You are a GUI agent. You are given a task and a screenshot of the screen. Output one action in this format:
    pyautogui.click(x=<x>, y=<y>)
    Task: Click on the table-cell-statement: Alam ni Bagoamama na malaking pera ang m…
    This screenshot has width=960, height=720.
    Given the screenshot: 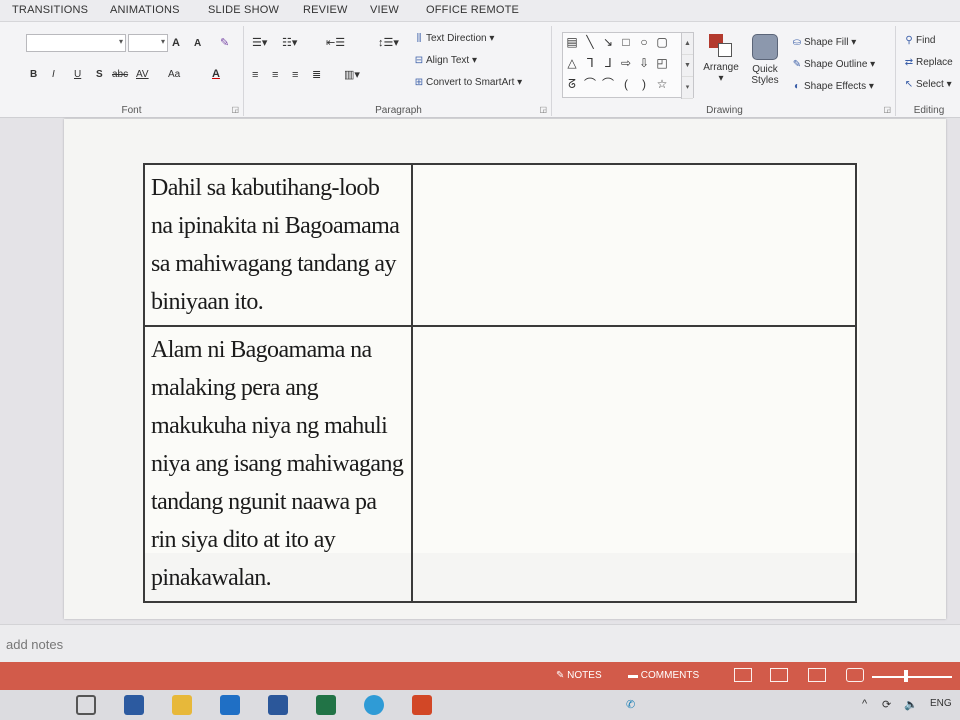 What is the action you would take?
    pyautogui.click(x=278, y=464)
    